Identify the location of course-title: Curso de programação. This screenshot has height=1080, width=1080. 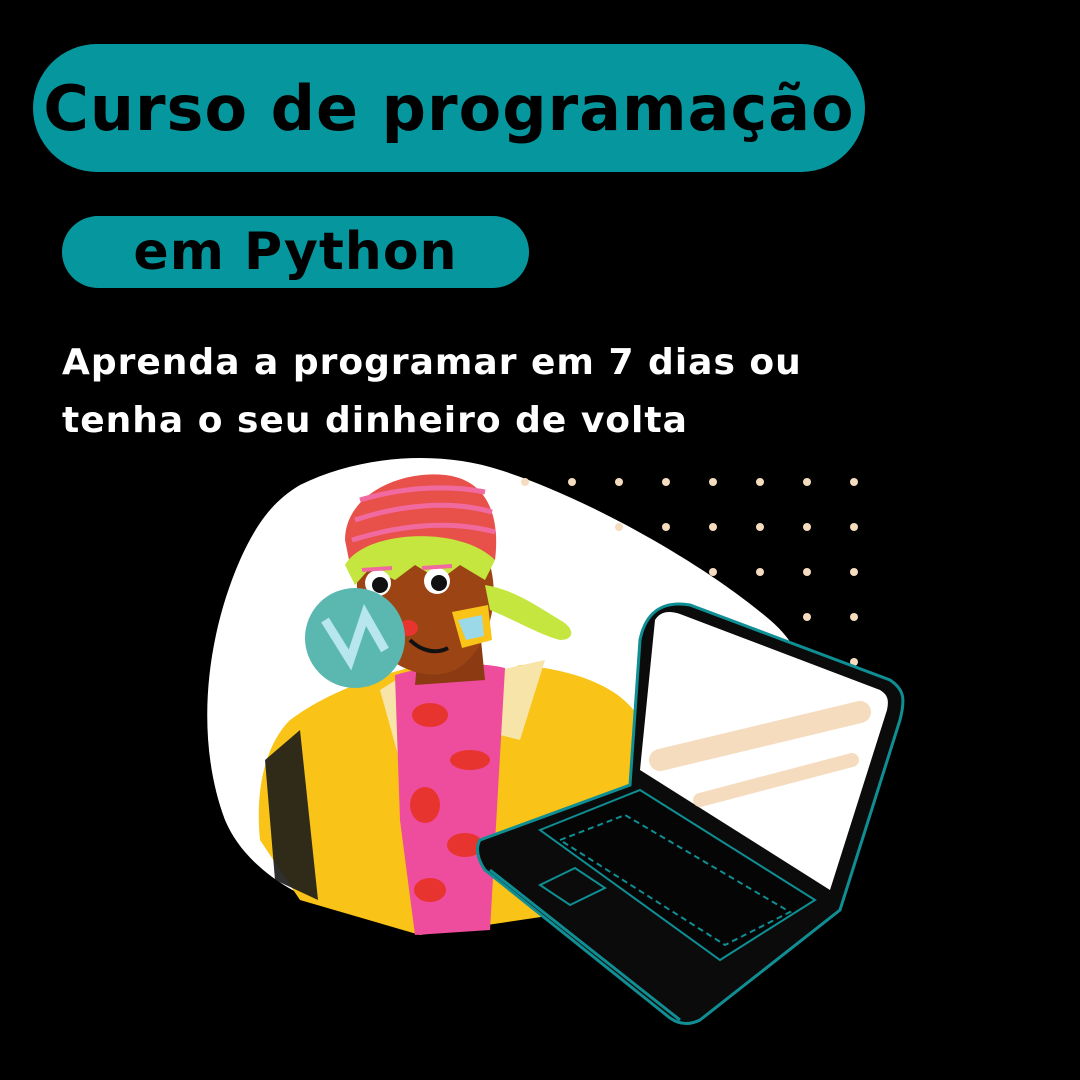
(449, 108).